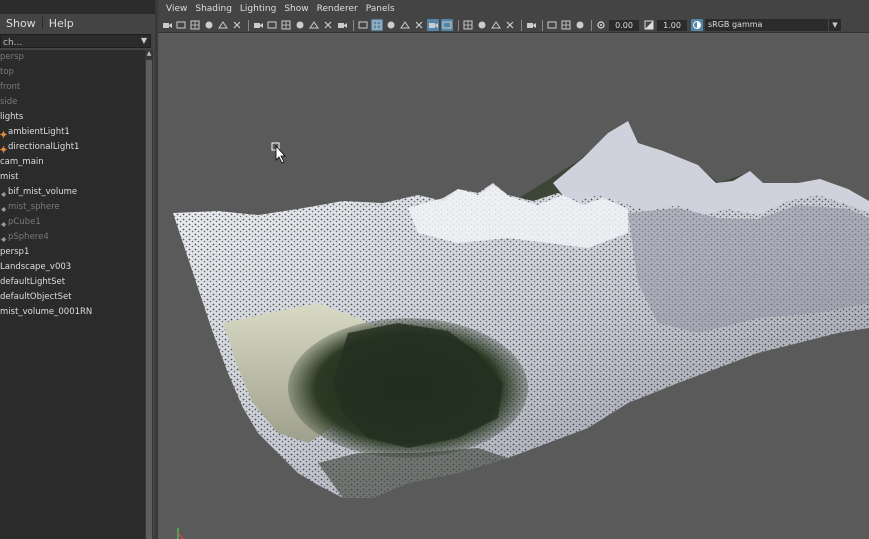 The image size is (869, 539). I want to click on safe-action-icon, so click(328, 25).